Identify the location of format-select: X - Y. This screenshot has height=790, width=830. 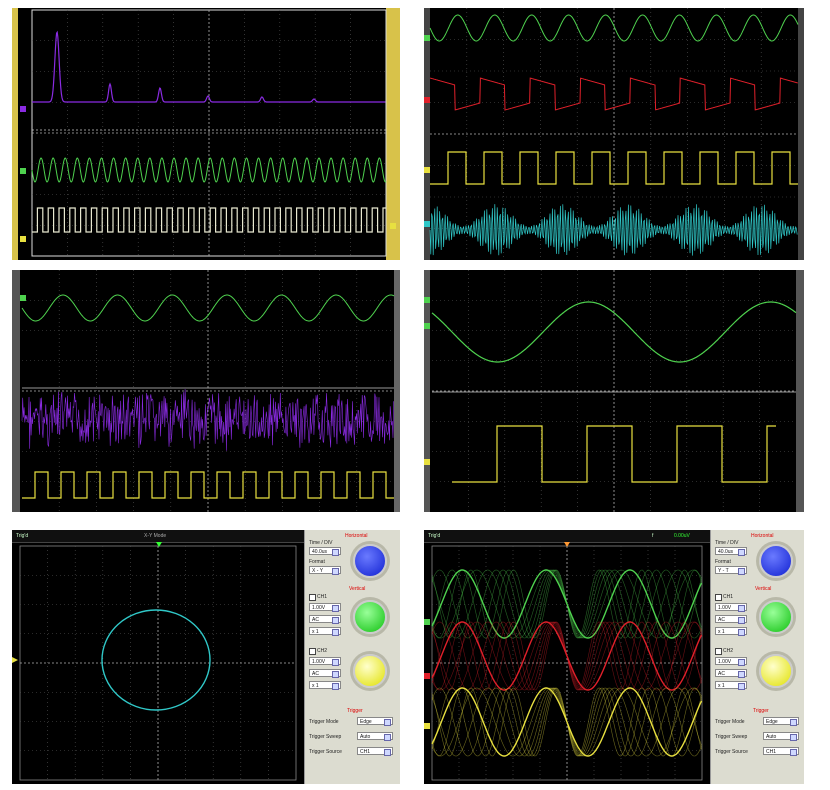
(325, 570).